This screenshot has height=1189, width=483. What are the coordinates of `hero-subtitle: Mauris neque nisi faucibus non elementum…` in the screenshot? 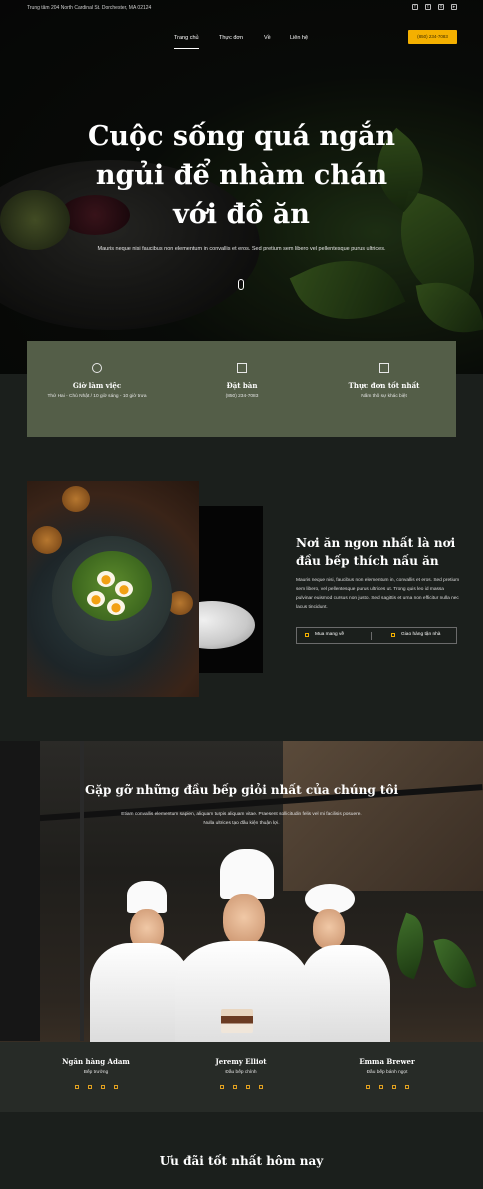 It's located at (241, 249).